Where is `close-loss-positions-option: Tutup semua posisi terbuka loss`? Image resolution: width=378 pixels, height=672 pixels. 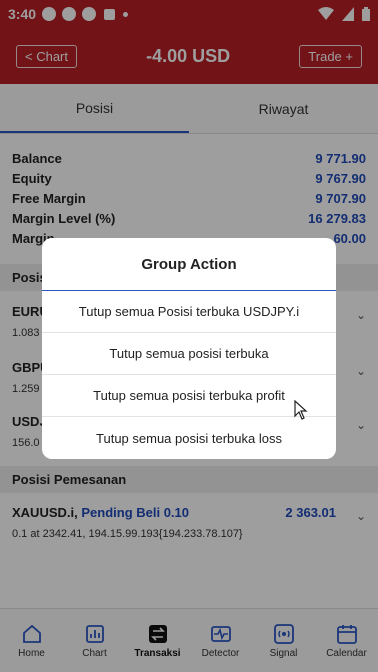
close-loss-positions-option: Tutup semua posisi terbuka loss is located at coordinates (189, 438).